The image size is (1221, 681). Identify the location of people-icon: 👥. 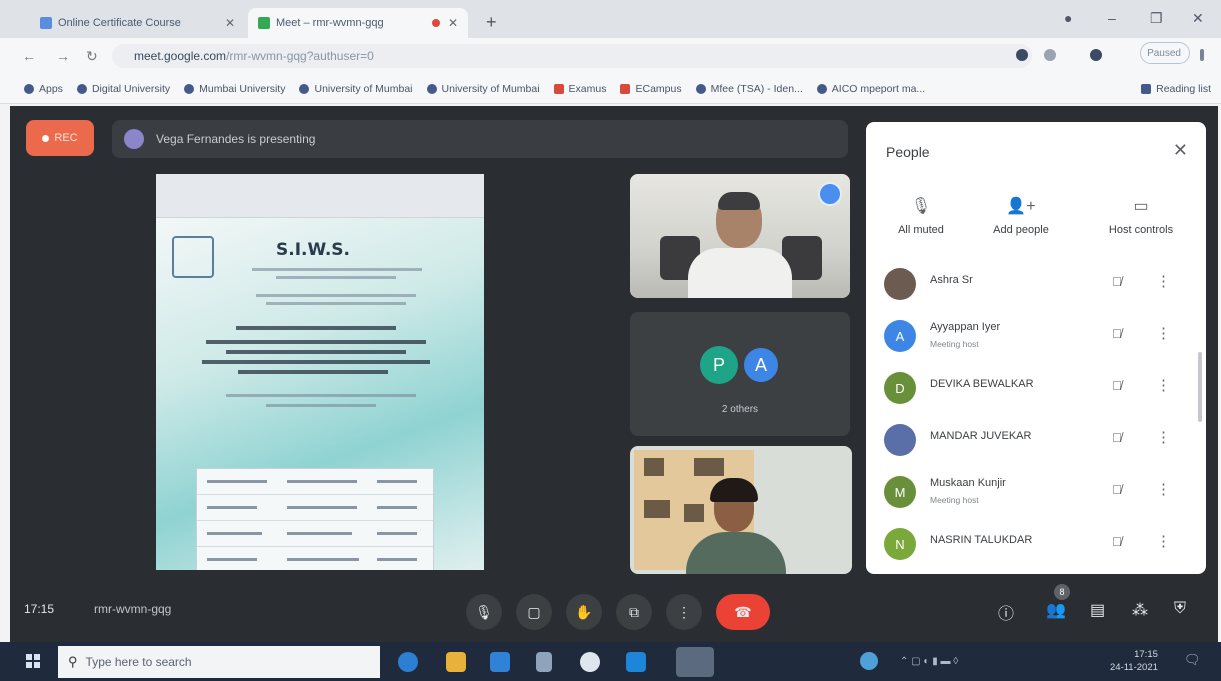
(1056, 610).